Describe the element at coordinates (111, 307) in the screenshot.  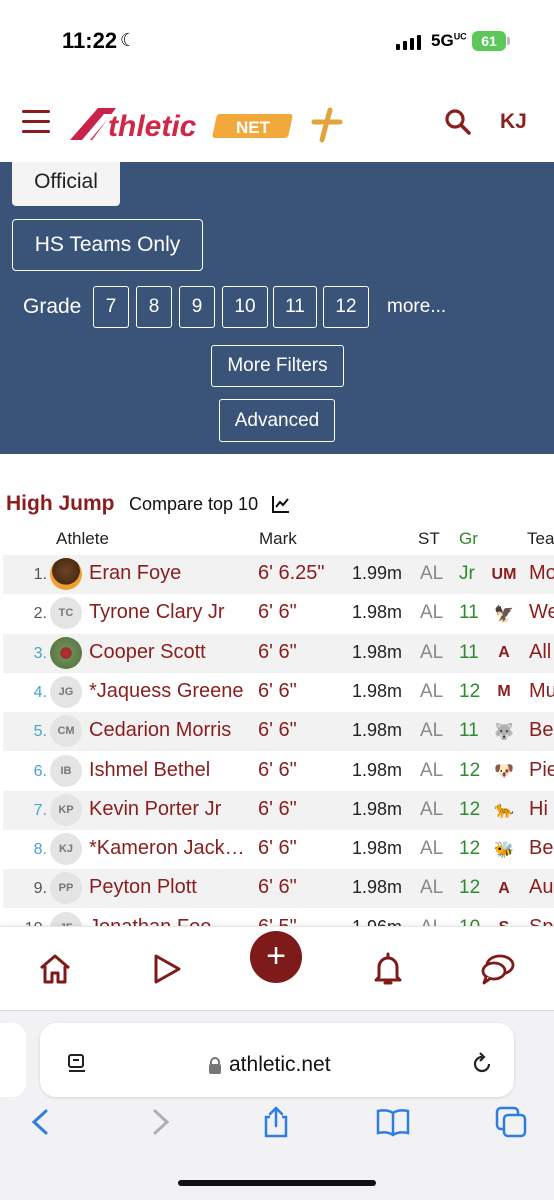
I see `grade-7-button: 7` at that location.